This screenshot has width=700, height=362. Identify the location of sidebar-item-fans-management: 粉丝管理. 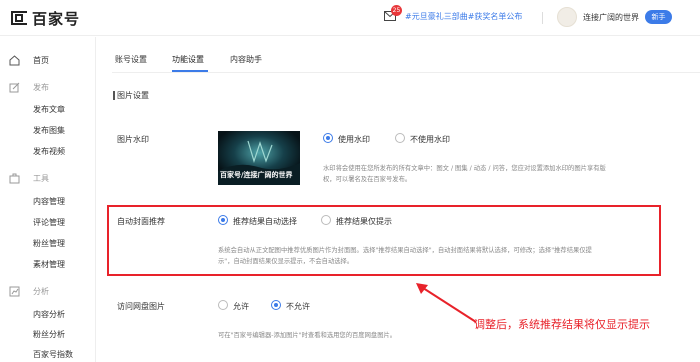
(49, 243).